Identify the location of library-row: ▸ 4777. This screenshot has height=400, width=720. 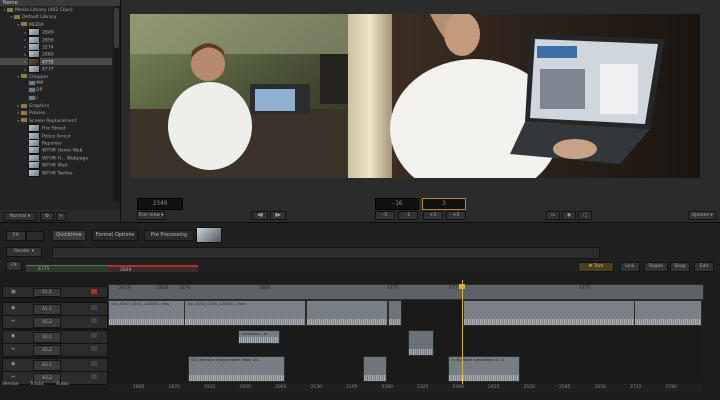
(56, 69).